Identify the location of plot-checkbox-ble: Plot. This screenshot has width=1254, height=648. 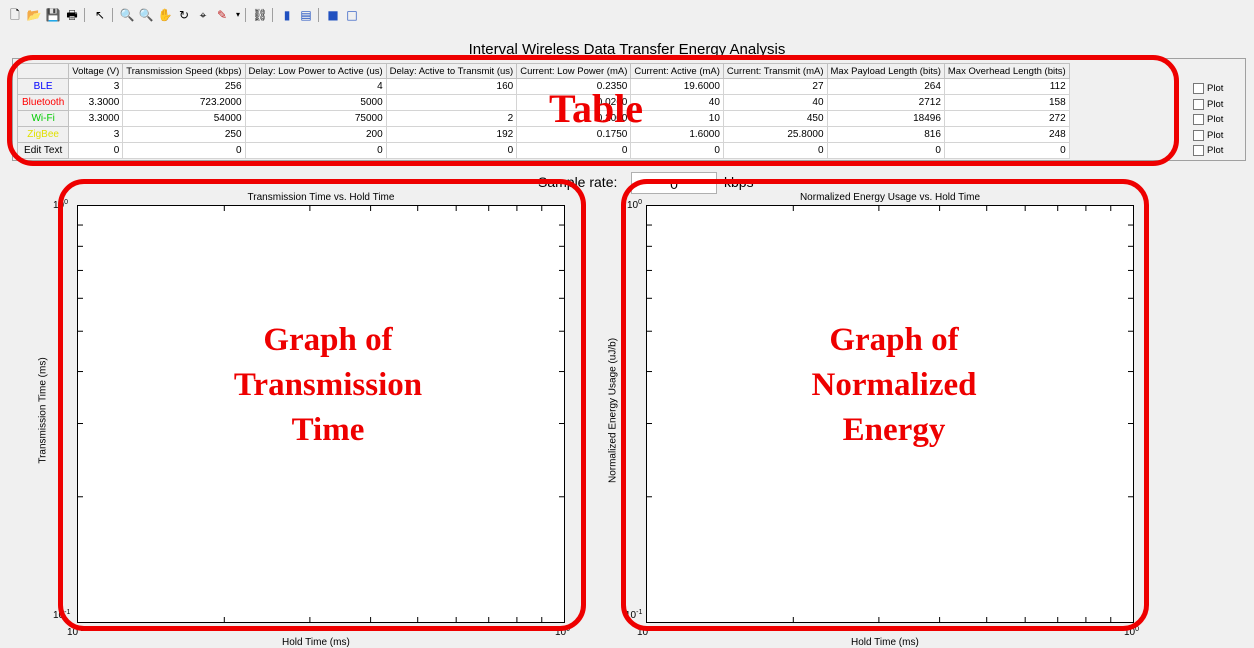
(1208, 89).